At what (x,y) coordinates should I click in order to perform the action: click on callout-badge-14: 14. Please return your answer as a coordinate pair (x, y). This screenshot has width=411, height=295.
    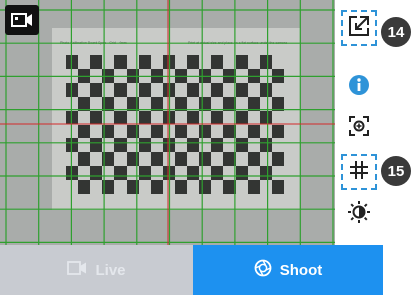
    Looking at the image, I should click on (396, 32).